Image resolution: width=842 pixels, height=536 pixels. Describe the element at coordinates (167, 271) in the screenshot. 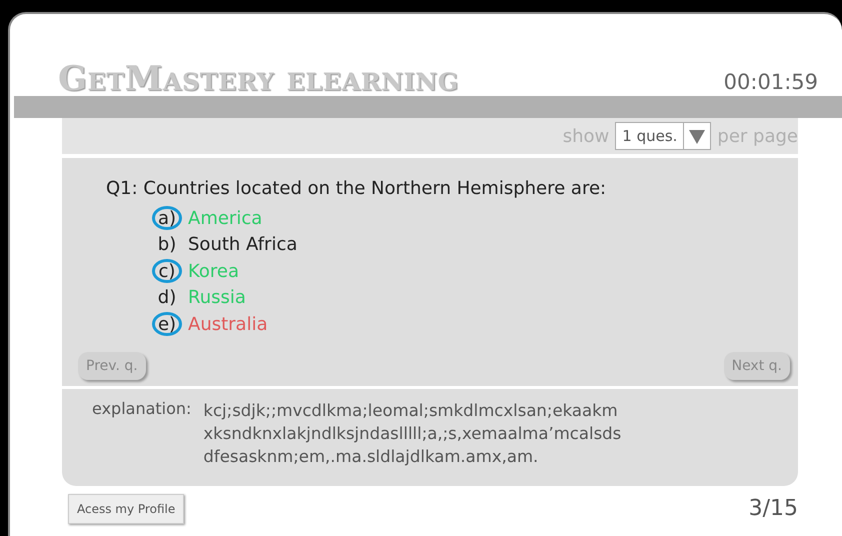

I see `option-letter: c)` at that location.